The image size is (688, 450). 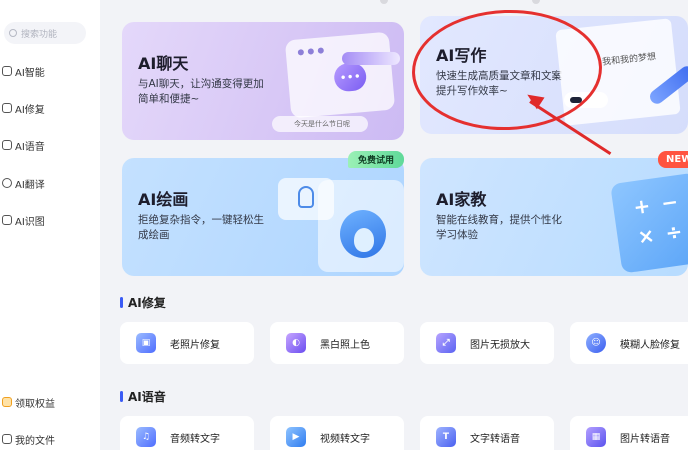 What do you see at coordinates (146, 343) in the screenshot?
I see `photo-restore-icon: ▣` at bounding box center [146, 343].